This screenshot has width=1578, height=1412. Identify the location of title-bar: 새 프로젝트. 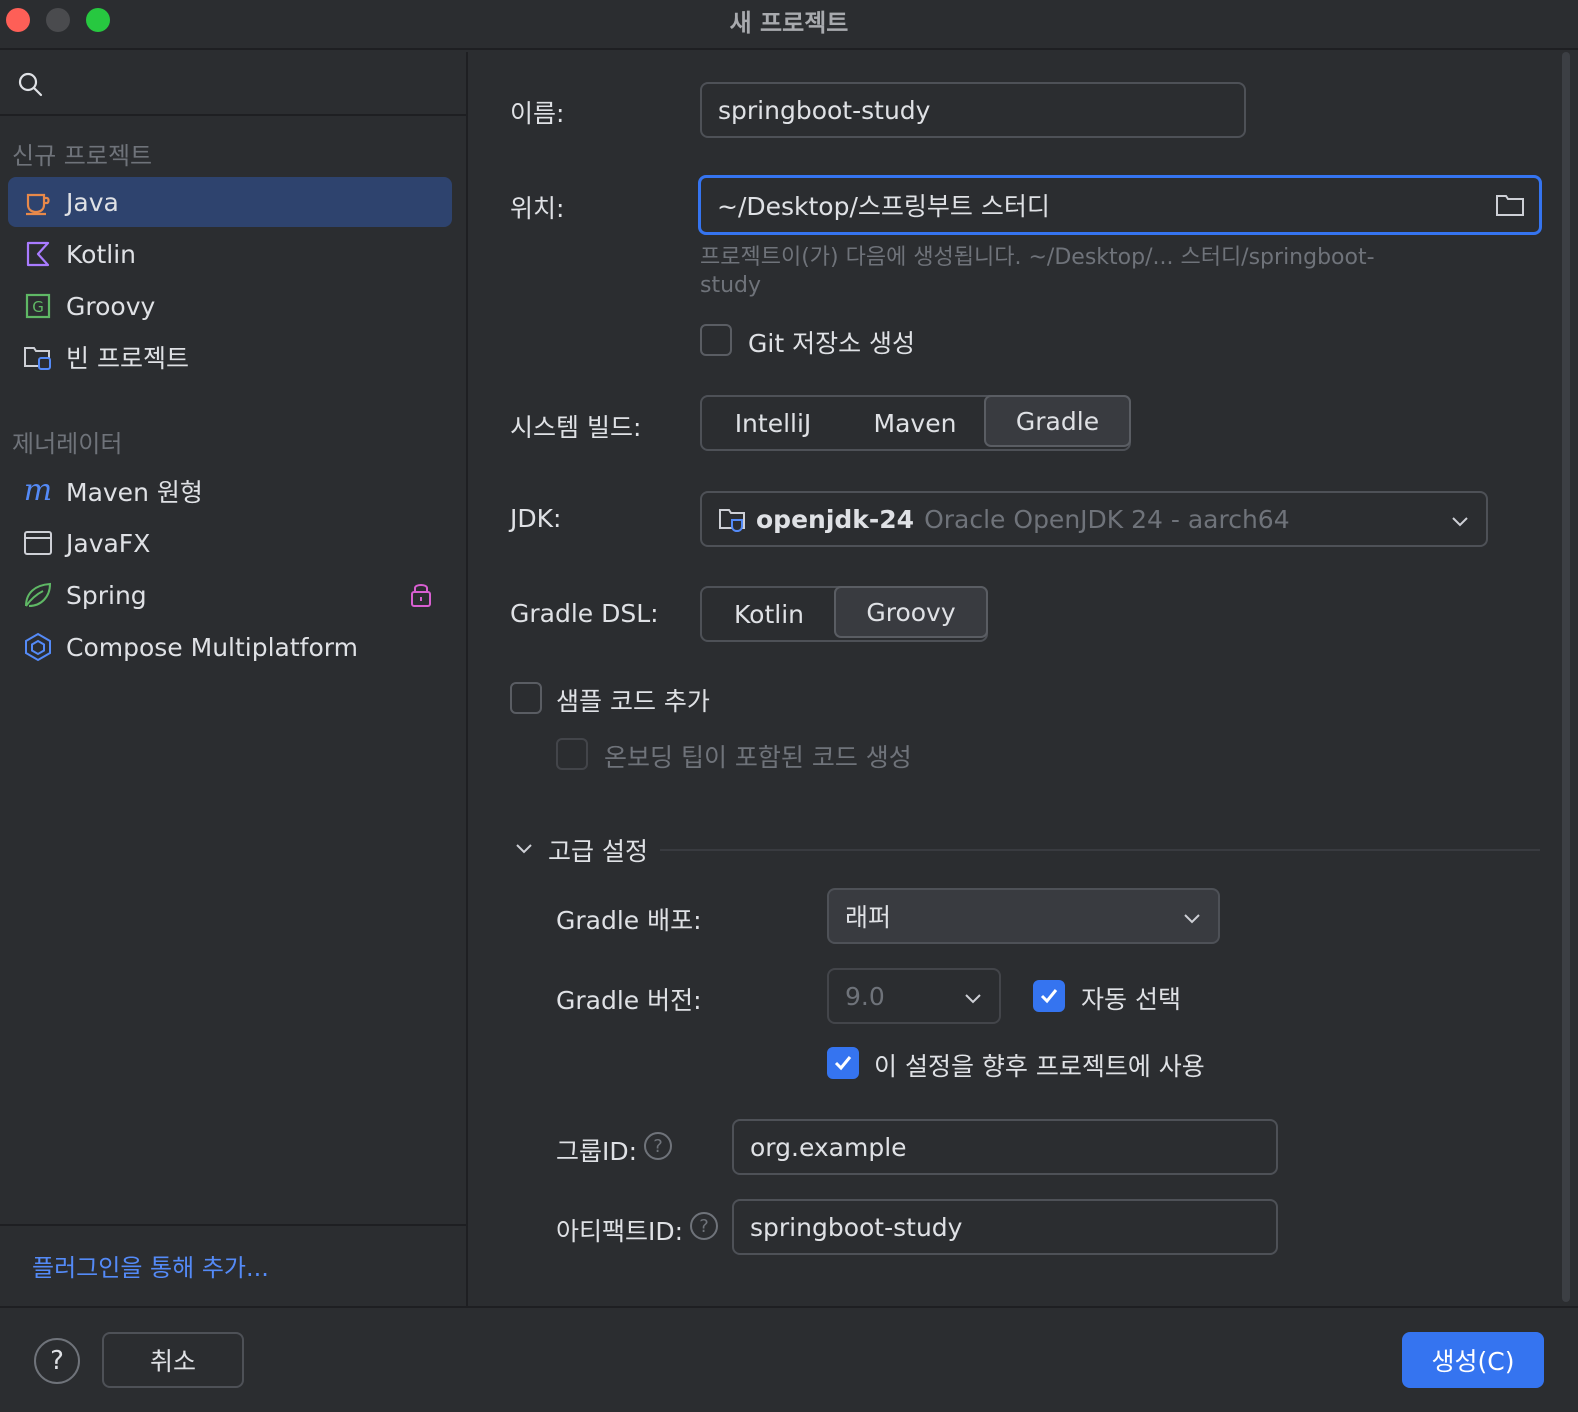
(789, 25).